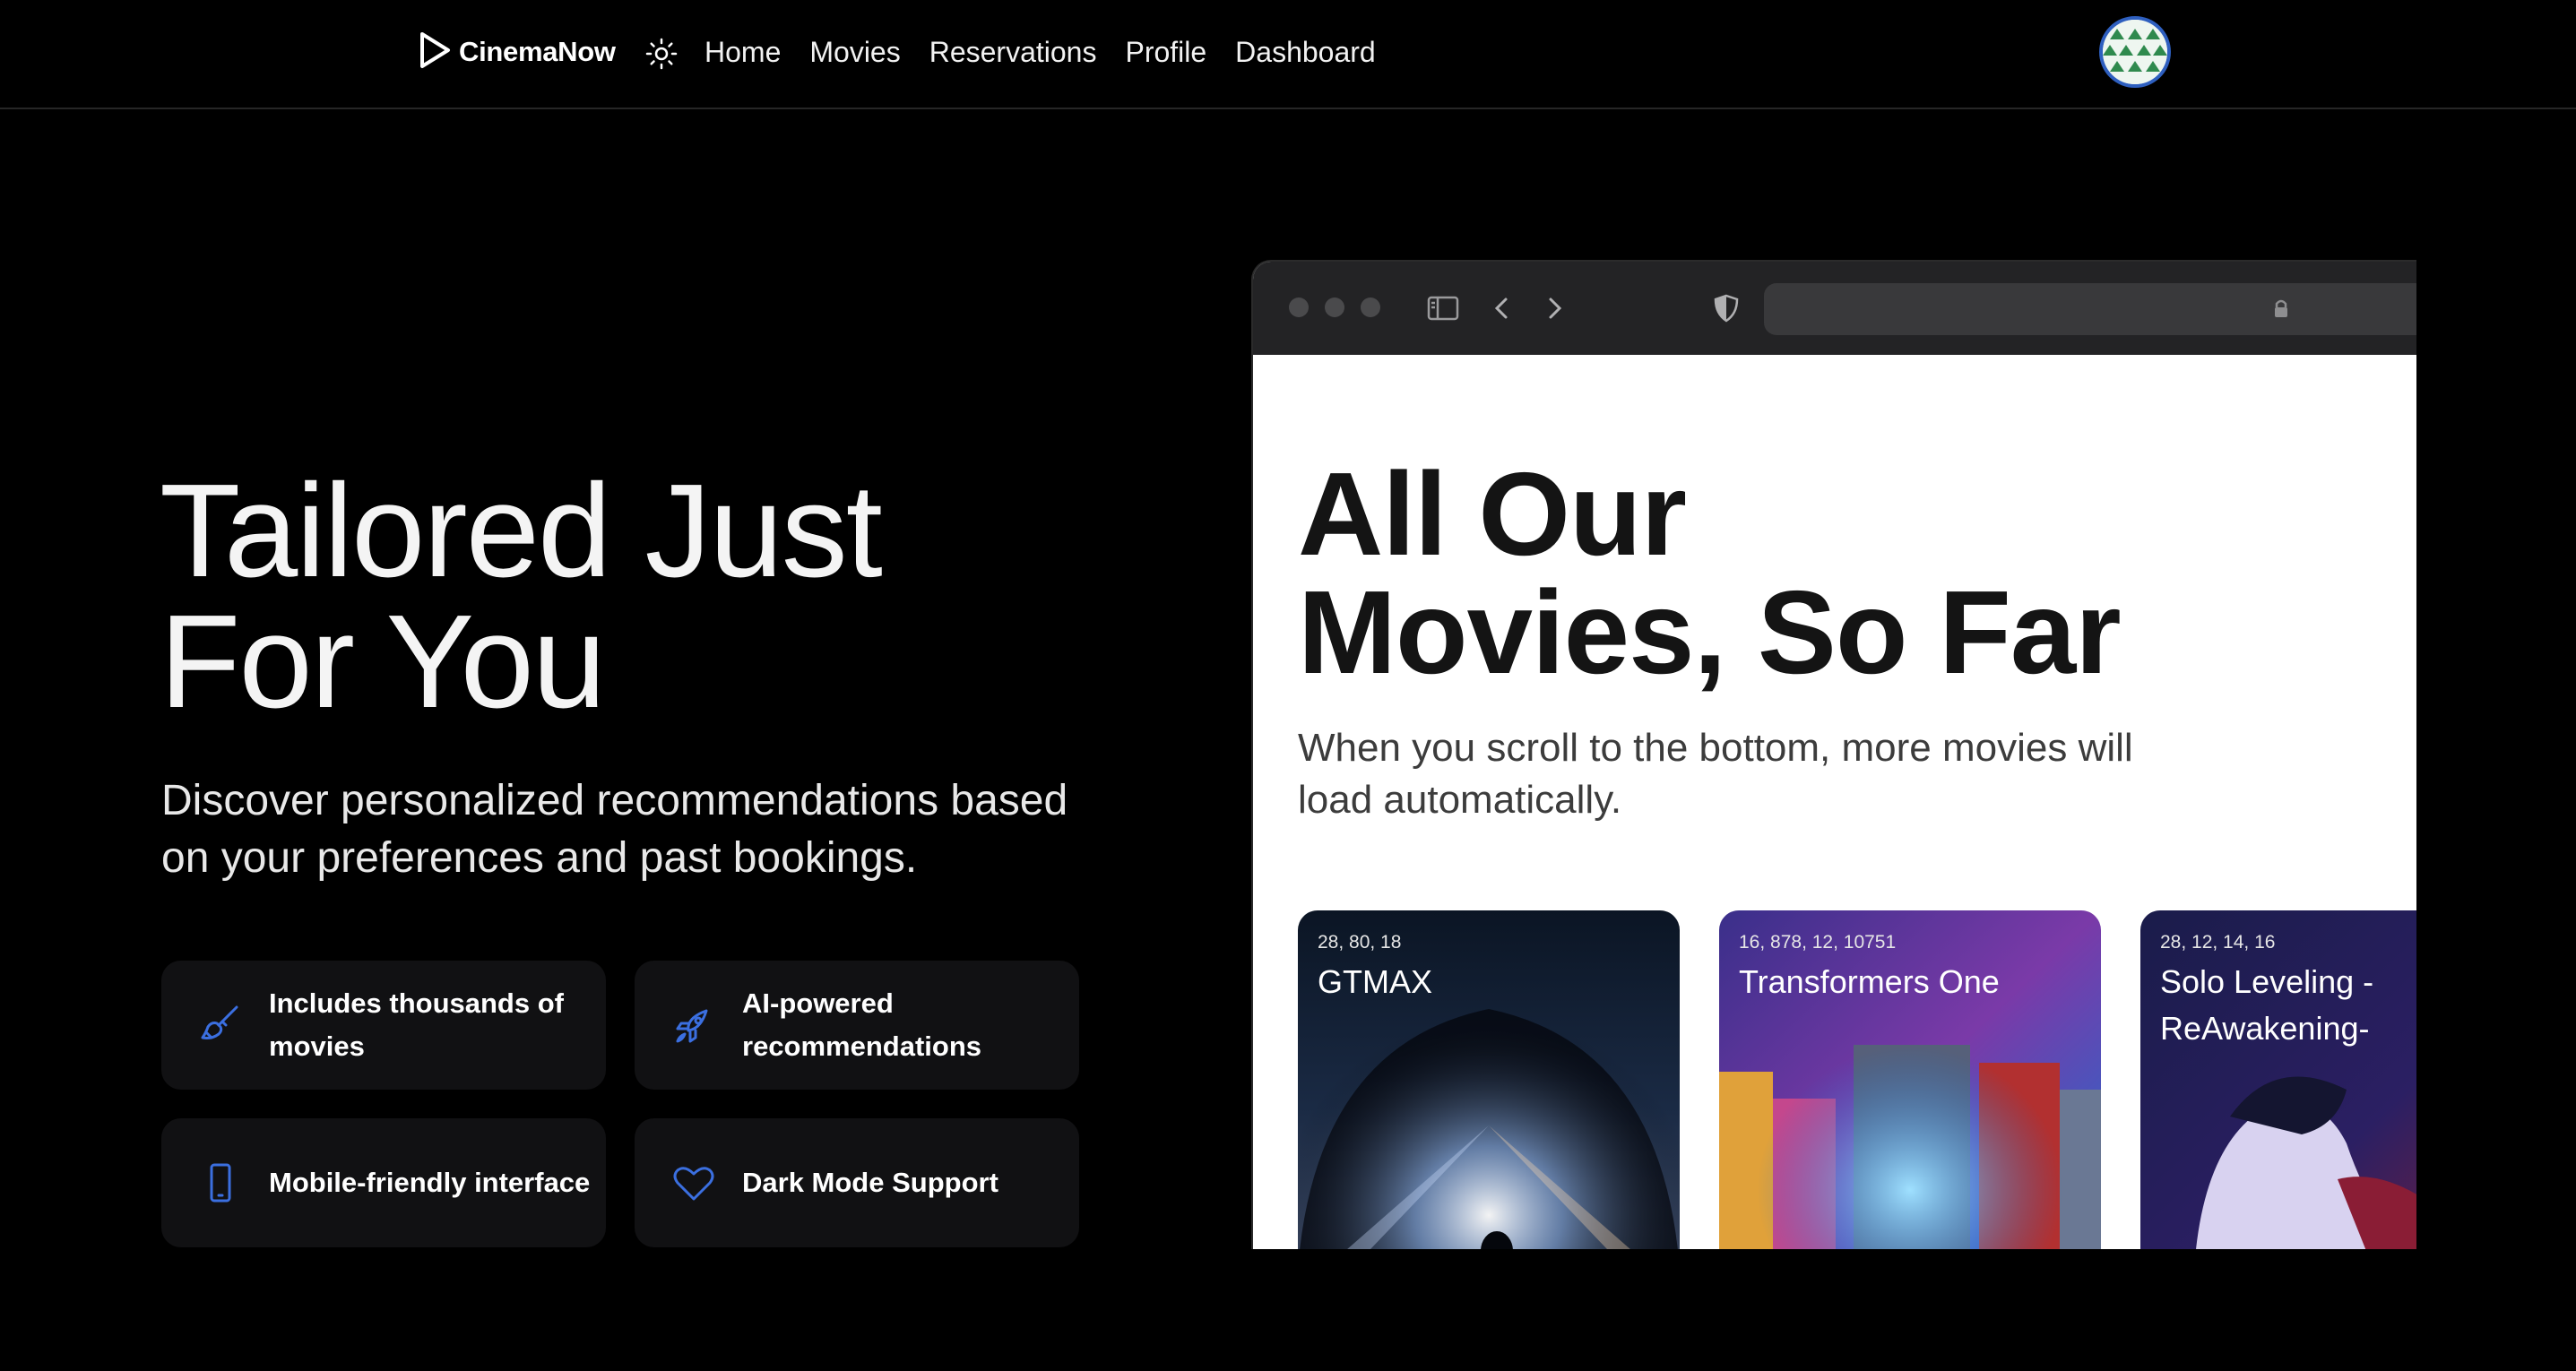  I want to click on movies-page-title: All Our Movies, So Far, so click(1791, 574).